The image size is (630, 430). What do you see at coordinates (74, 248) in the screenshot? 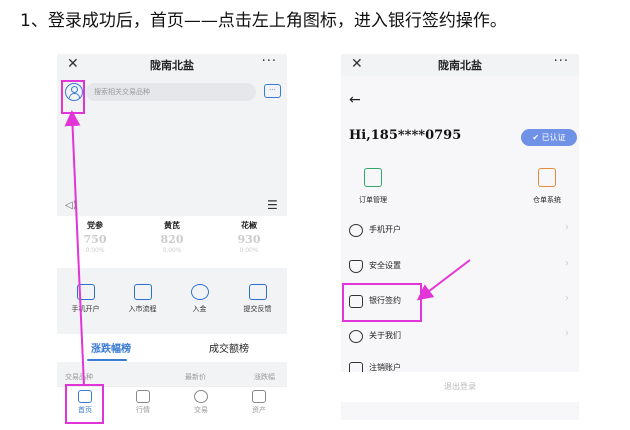
I see `arrow-to-user-icon` at bounding box center [74, 248].